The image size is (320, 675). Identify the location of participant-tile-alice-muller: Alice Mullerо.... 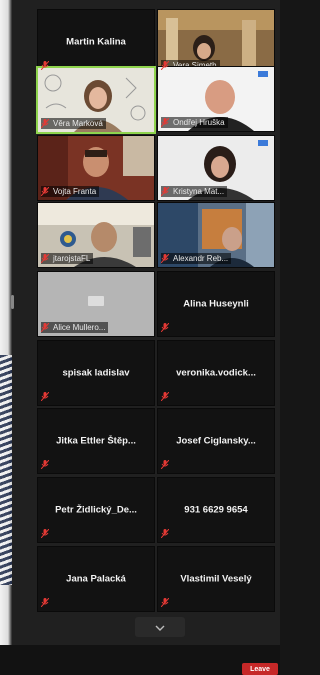
(96, 304).